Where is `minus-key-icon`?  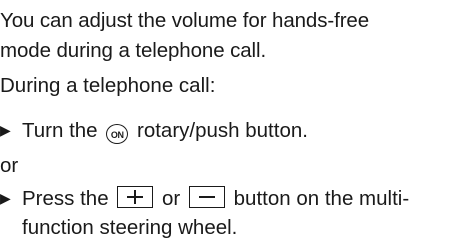 minus-key-icon is located at coordinates (206, 197).